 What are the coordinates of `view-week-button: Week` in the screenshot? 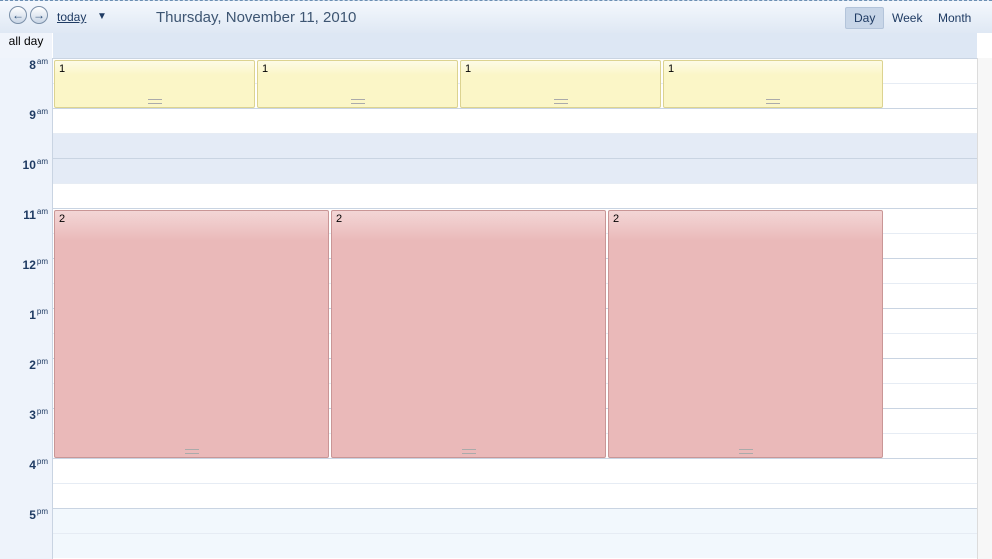 It's located at (907, 18).